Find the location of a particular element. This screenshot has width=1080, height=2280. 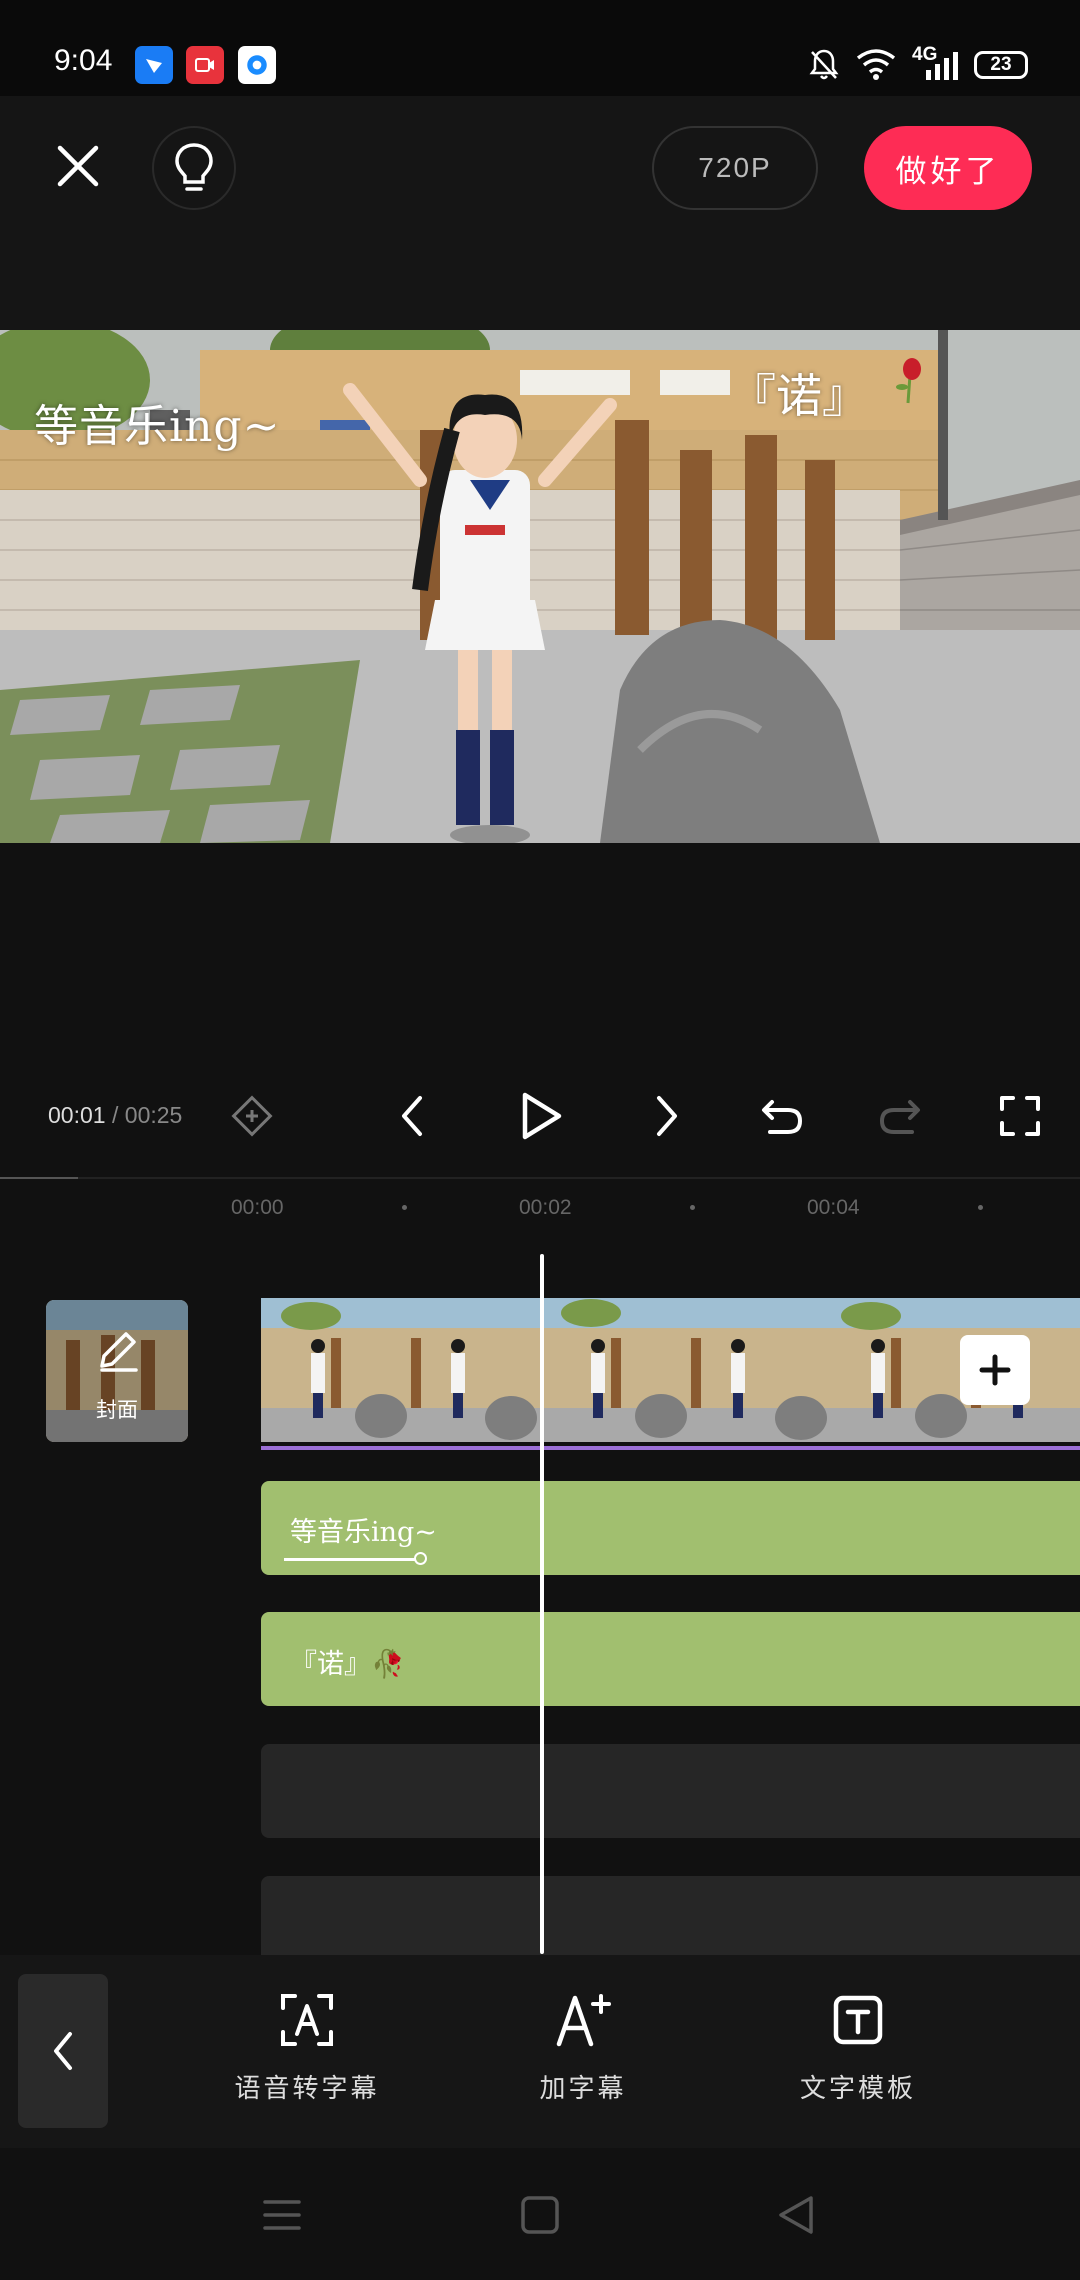

preview-overlay-text-1: 等音乐ing~ is located at coordinates (157, 422).